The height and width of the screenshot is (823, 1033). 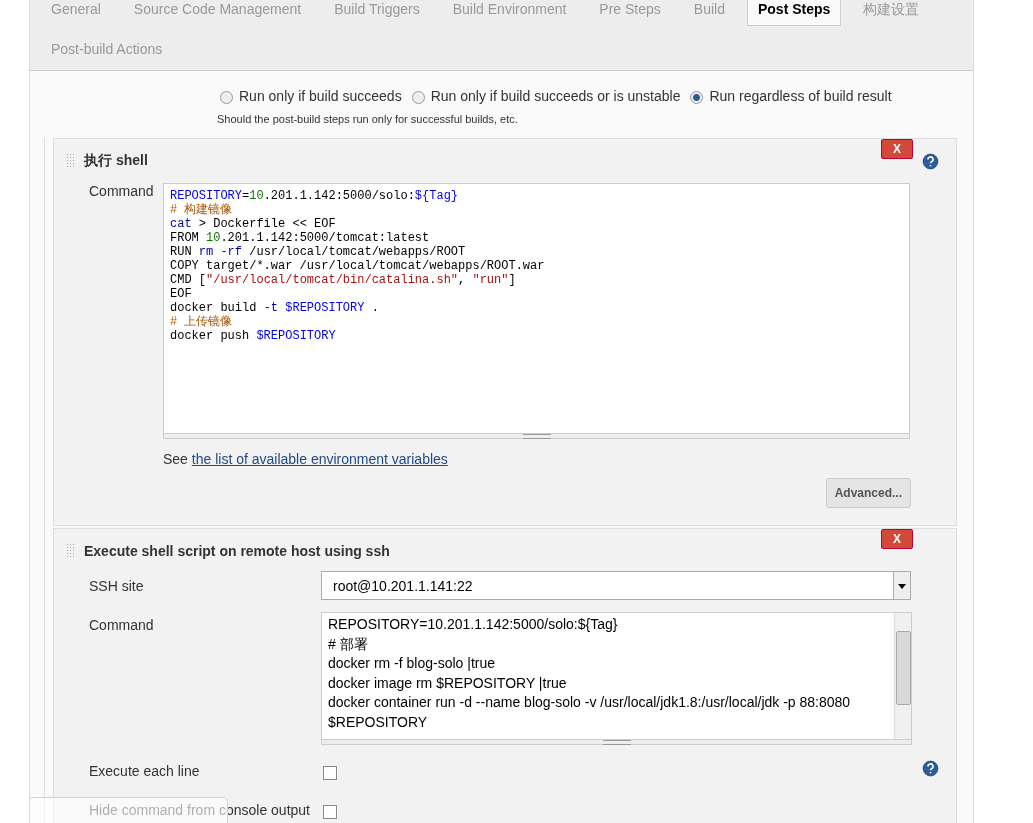 What do you see at coordinates (367, 118) in the screenshot?
I see `hint-text: Should the post-build steps run only for successful builds, etc.` at bounding box center [367, 118].